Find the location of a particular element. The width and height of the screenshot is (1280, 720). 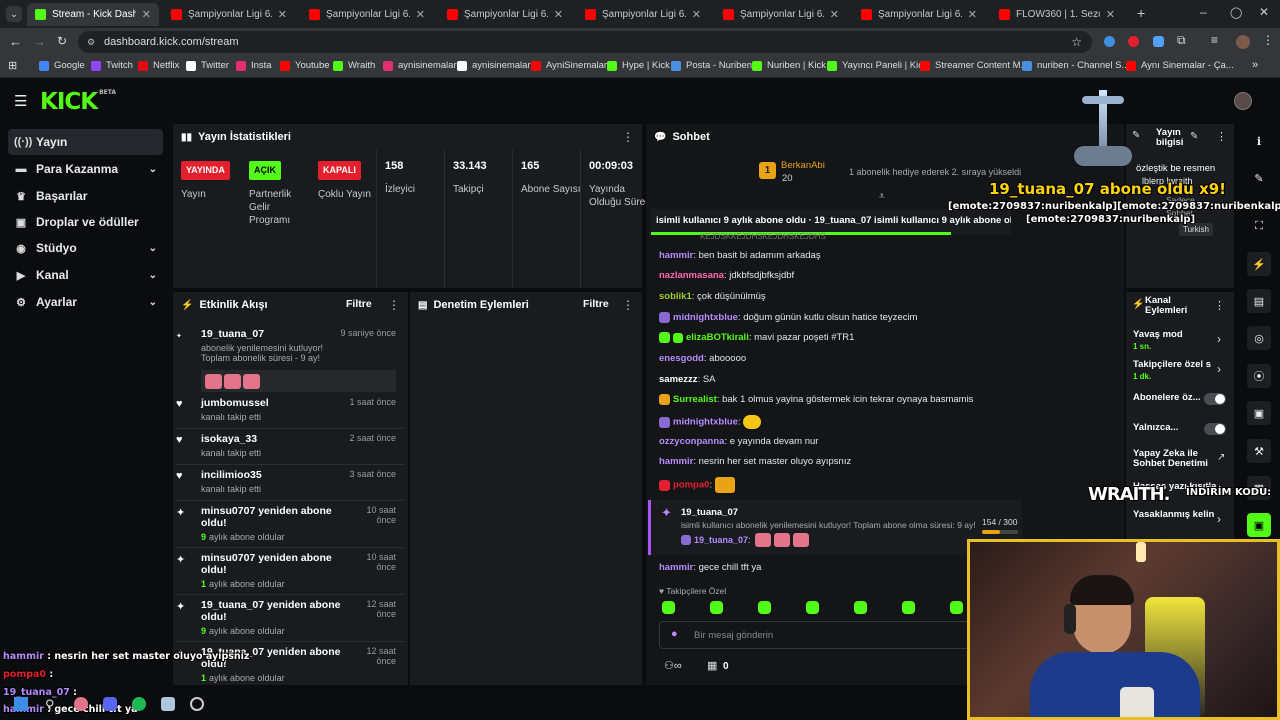

tab-list-dropdown-icon: ⌄ is located at coordinates (14, 14).